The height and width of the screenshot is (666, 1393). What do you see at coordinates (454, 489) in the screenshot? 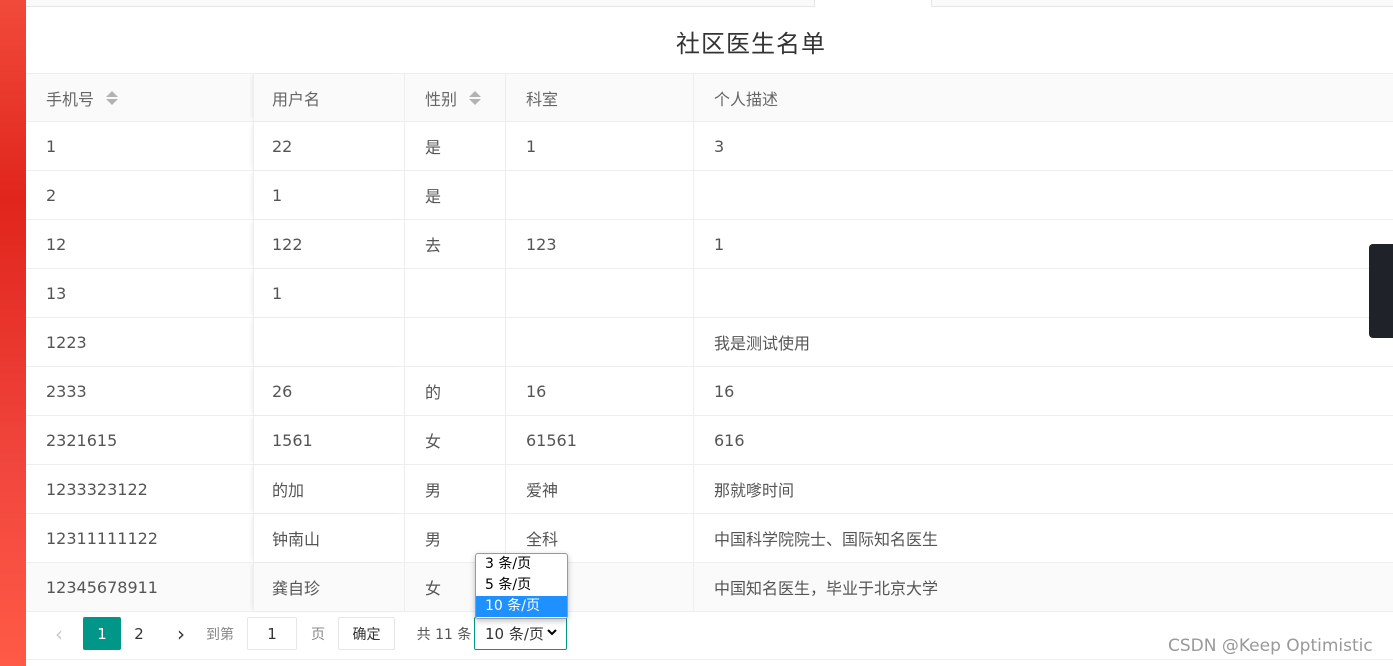
I see `cell-gender: 男` at bounding box center [454, 489].